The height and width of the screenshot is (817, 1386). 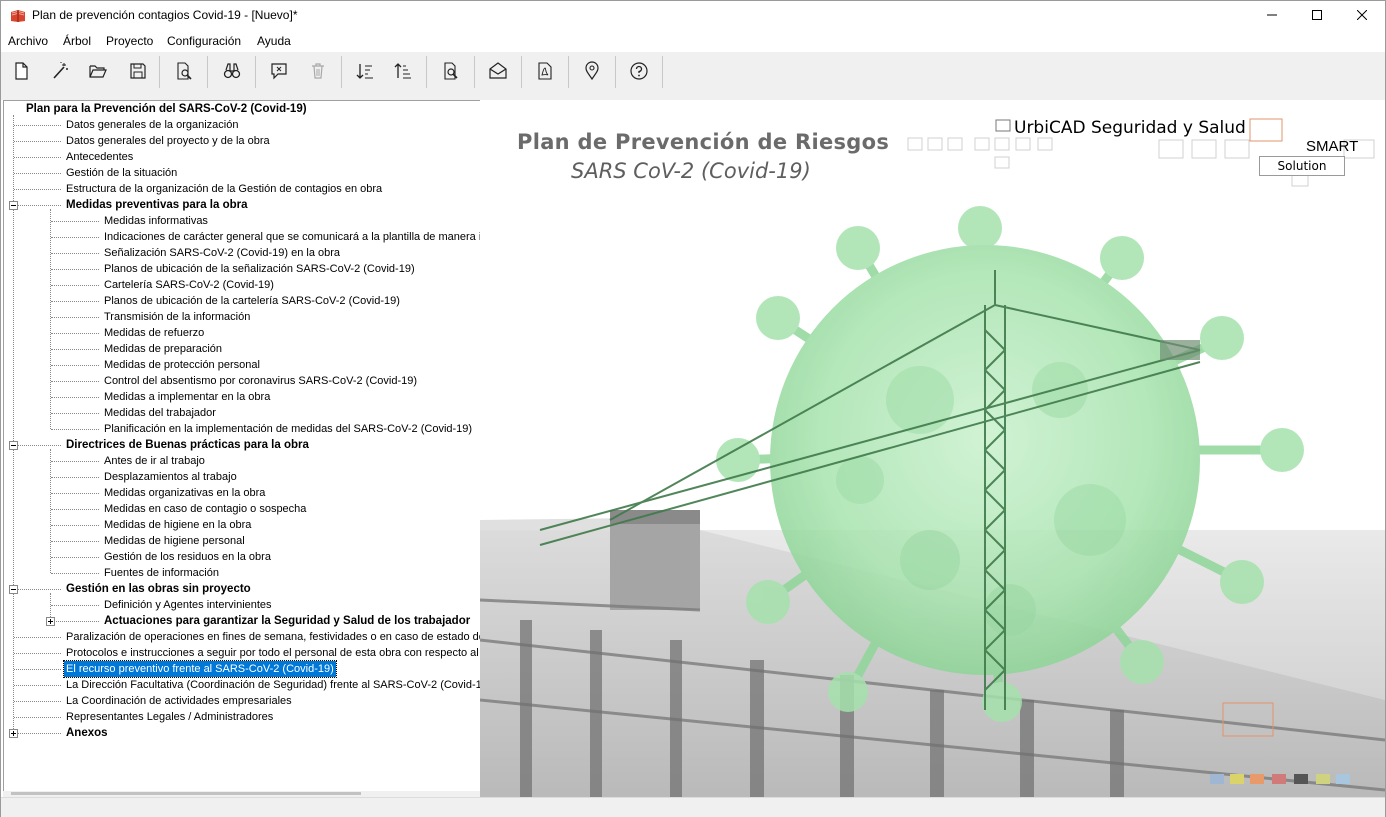 I want to click on tree-item-label: Medidas organizativas en la obra, so click(x=184, y=493).